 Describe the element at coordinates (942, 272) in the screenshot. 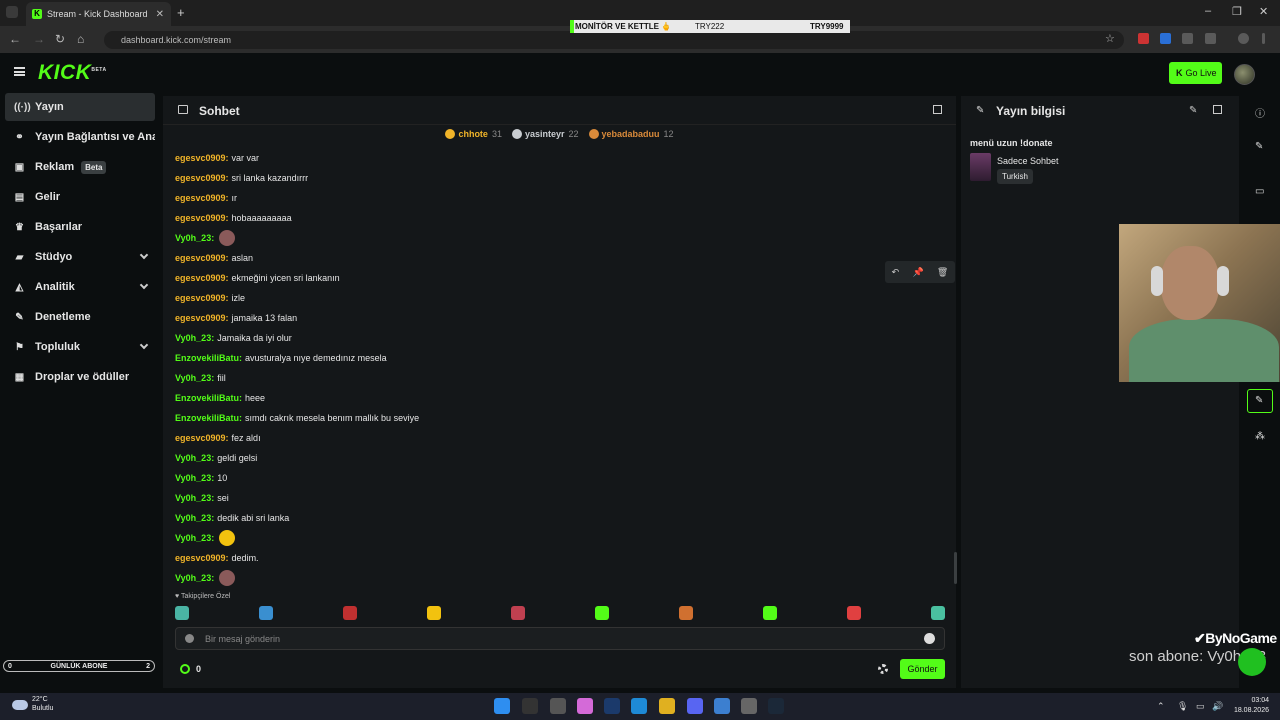

I see `delete-icon: 🗑` at that location.